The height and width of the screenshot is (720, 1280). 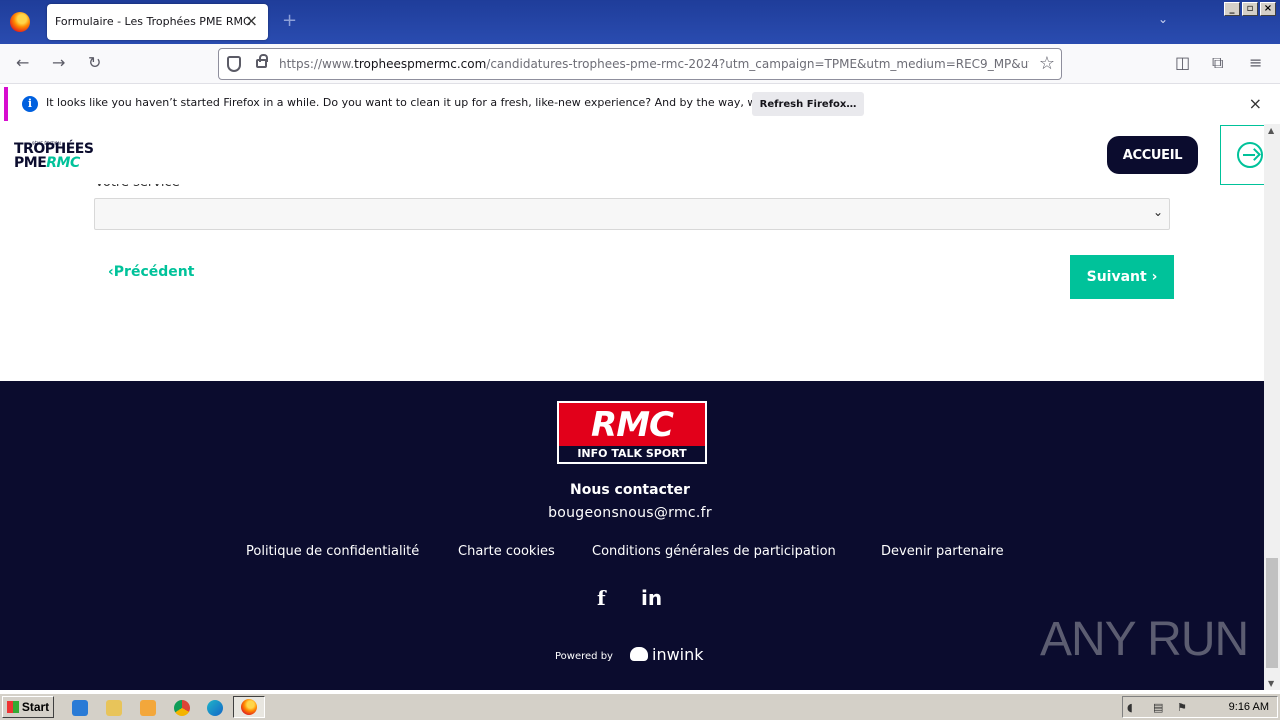 I want to click on rmc-logo-tagline: INFO TALK SPORT, so click(x=632, y=454).